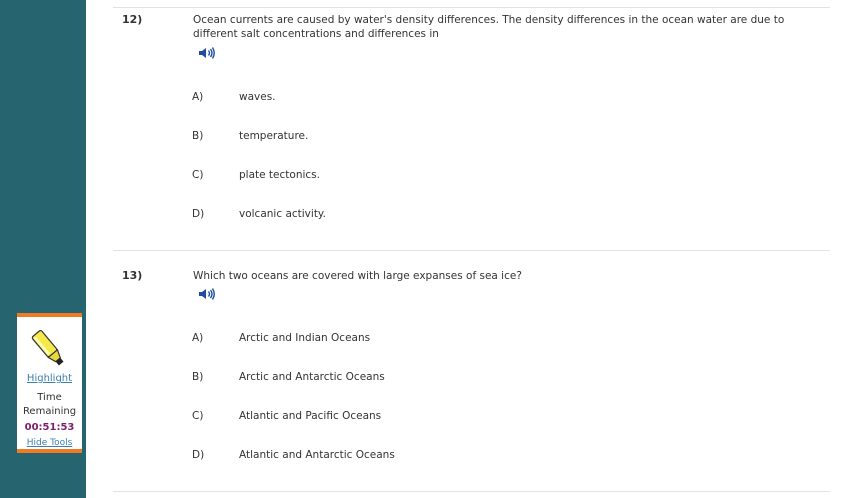 The height and width of the screenshot is (498, 845). I want to click on option-text: waves., so click(257, 97).